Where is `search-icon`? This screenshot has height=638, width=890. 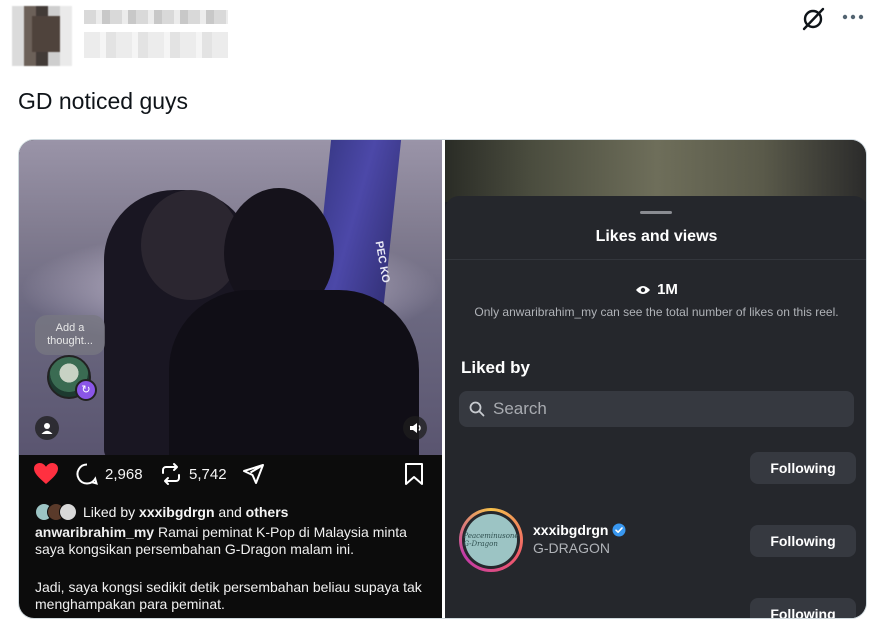
search-icon is located at coordinates (477, 409).